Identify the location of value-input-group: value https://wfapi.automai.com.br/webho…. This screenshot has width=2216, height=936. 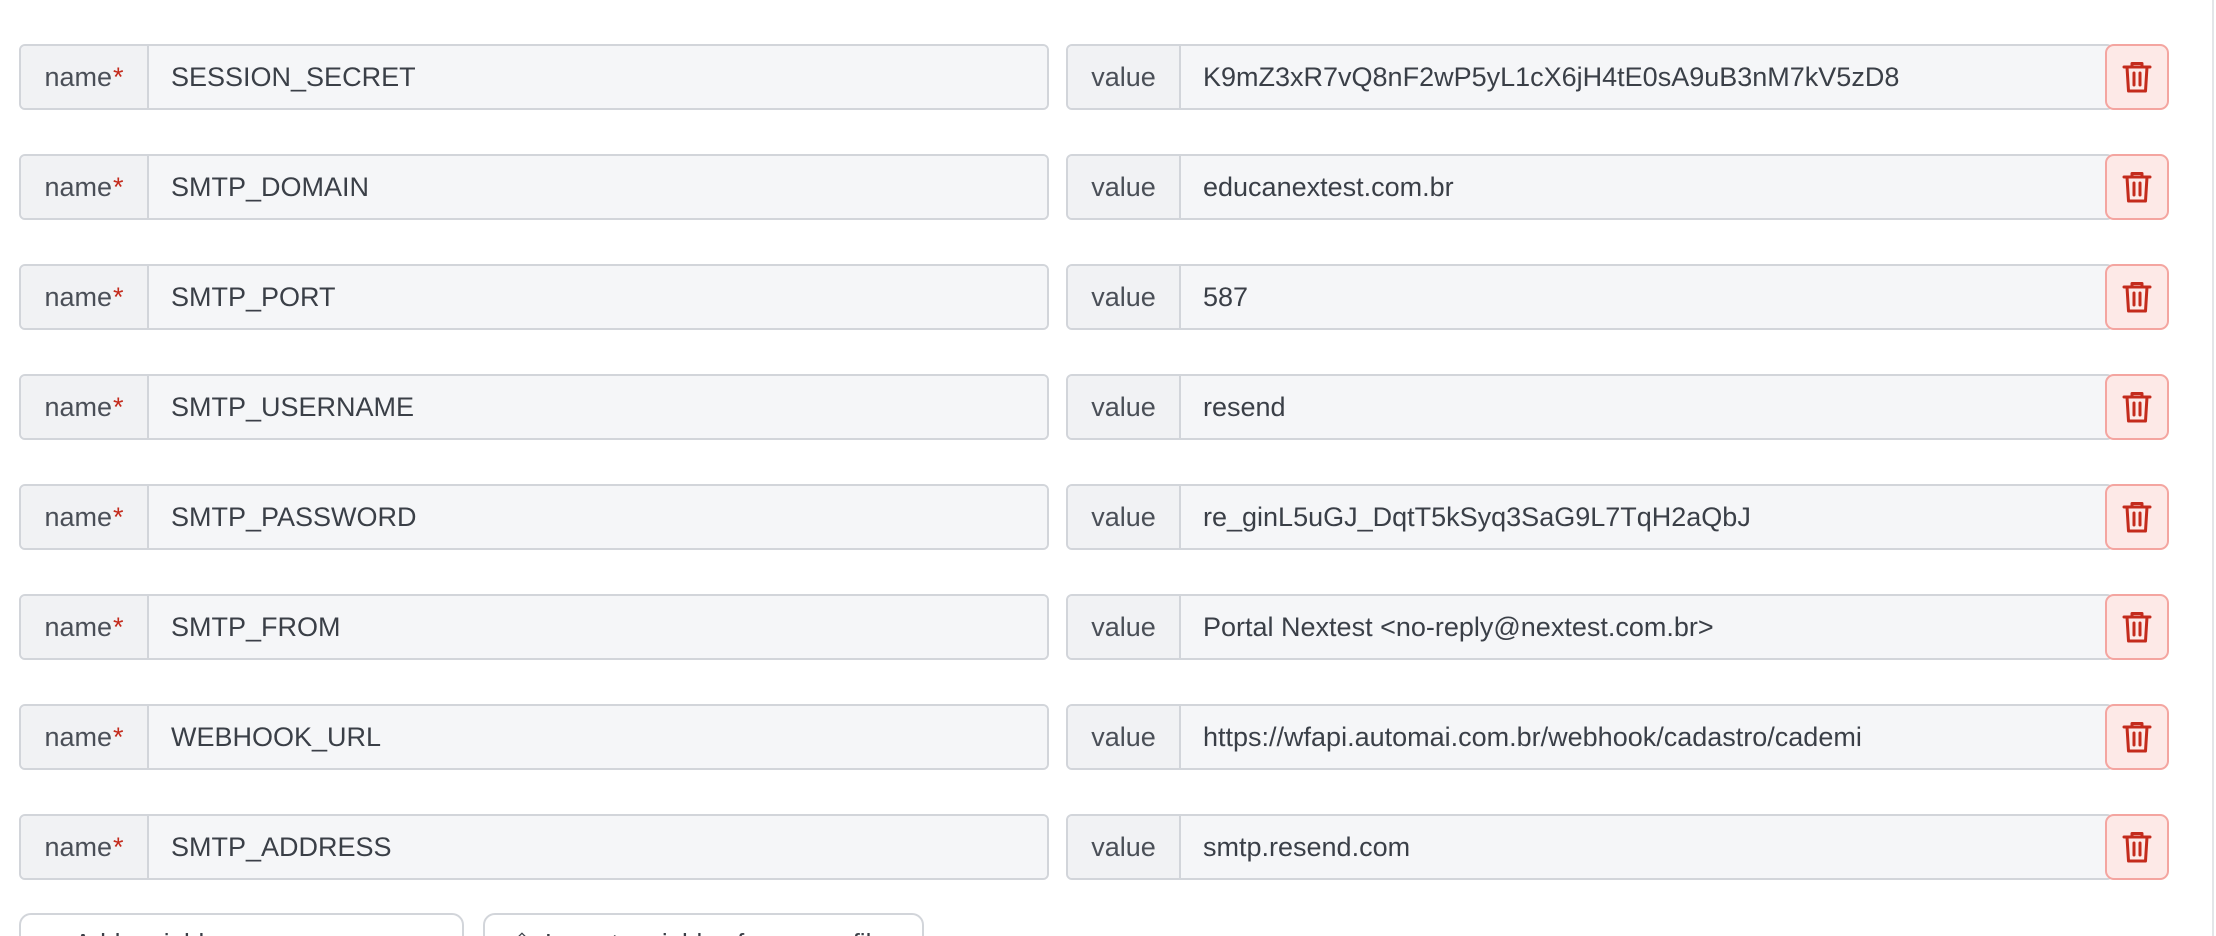
(1589, 737).